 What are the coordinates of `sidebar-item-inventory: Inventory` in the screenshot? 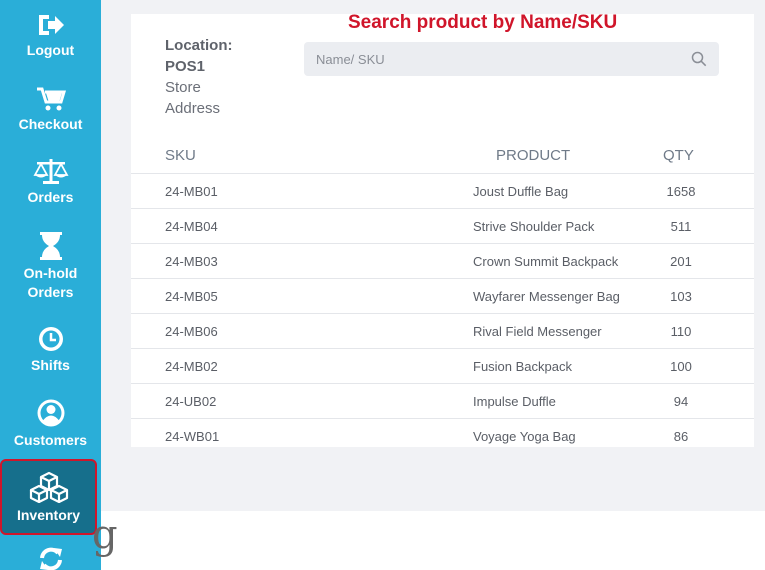 It's located at (48, 497).